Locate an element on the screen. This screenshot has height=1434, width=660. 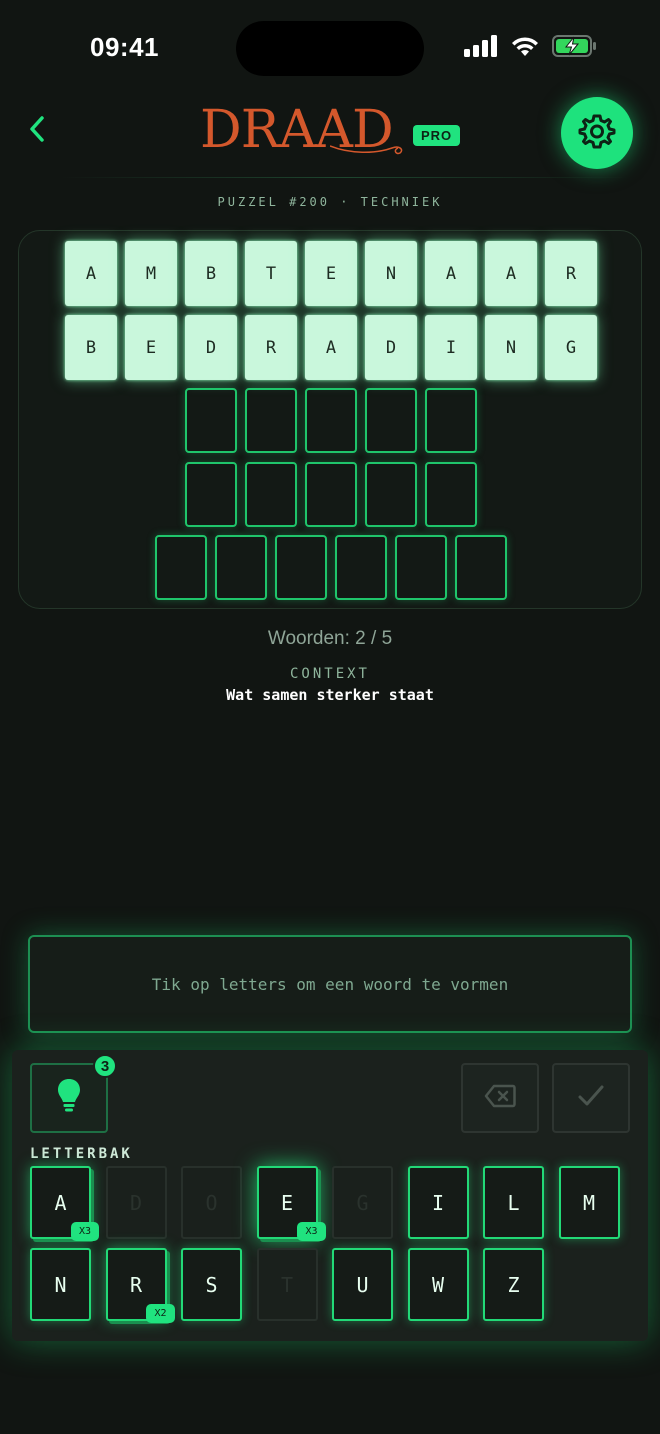
context-text: Wat samen sterker staat is located at coordinates (330, 695).